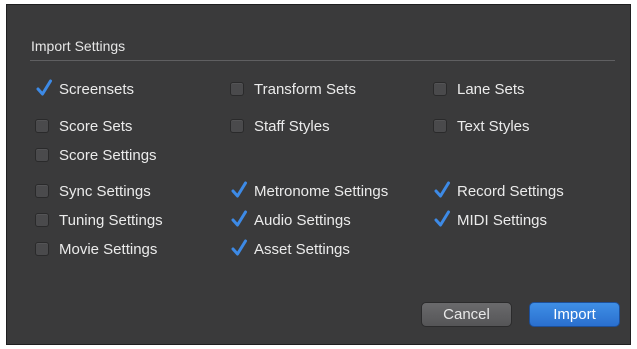  I want to click on checkbox-label: Score Sets, so click(96, 126).